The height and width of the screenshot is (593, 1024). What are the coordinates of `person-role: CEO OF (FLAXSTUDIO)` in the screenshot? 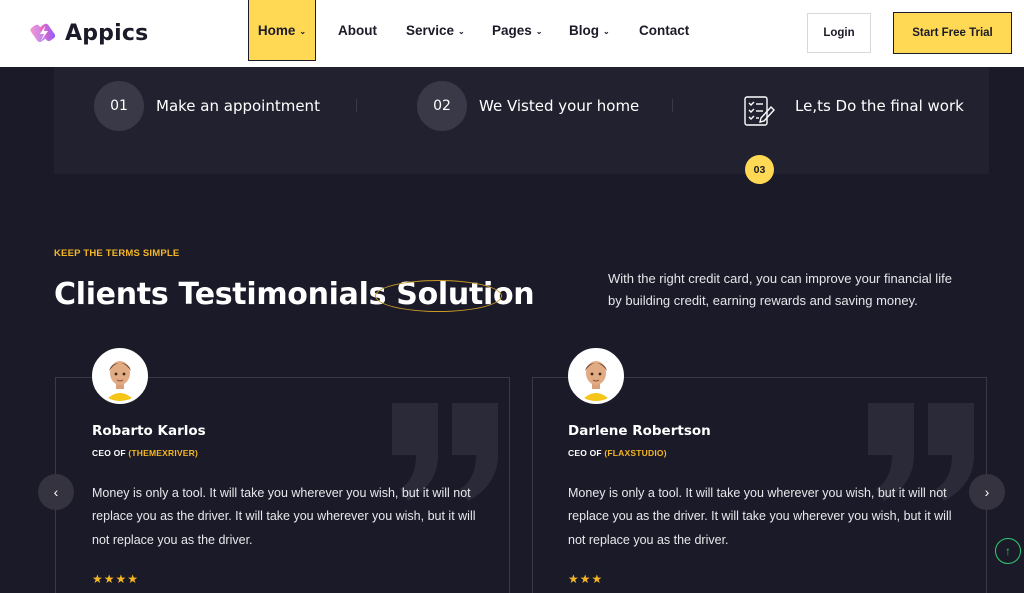 It's located at (617, 453).